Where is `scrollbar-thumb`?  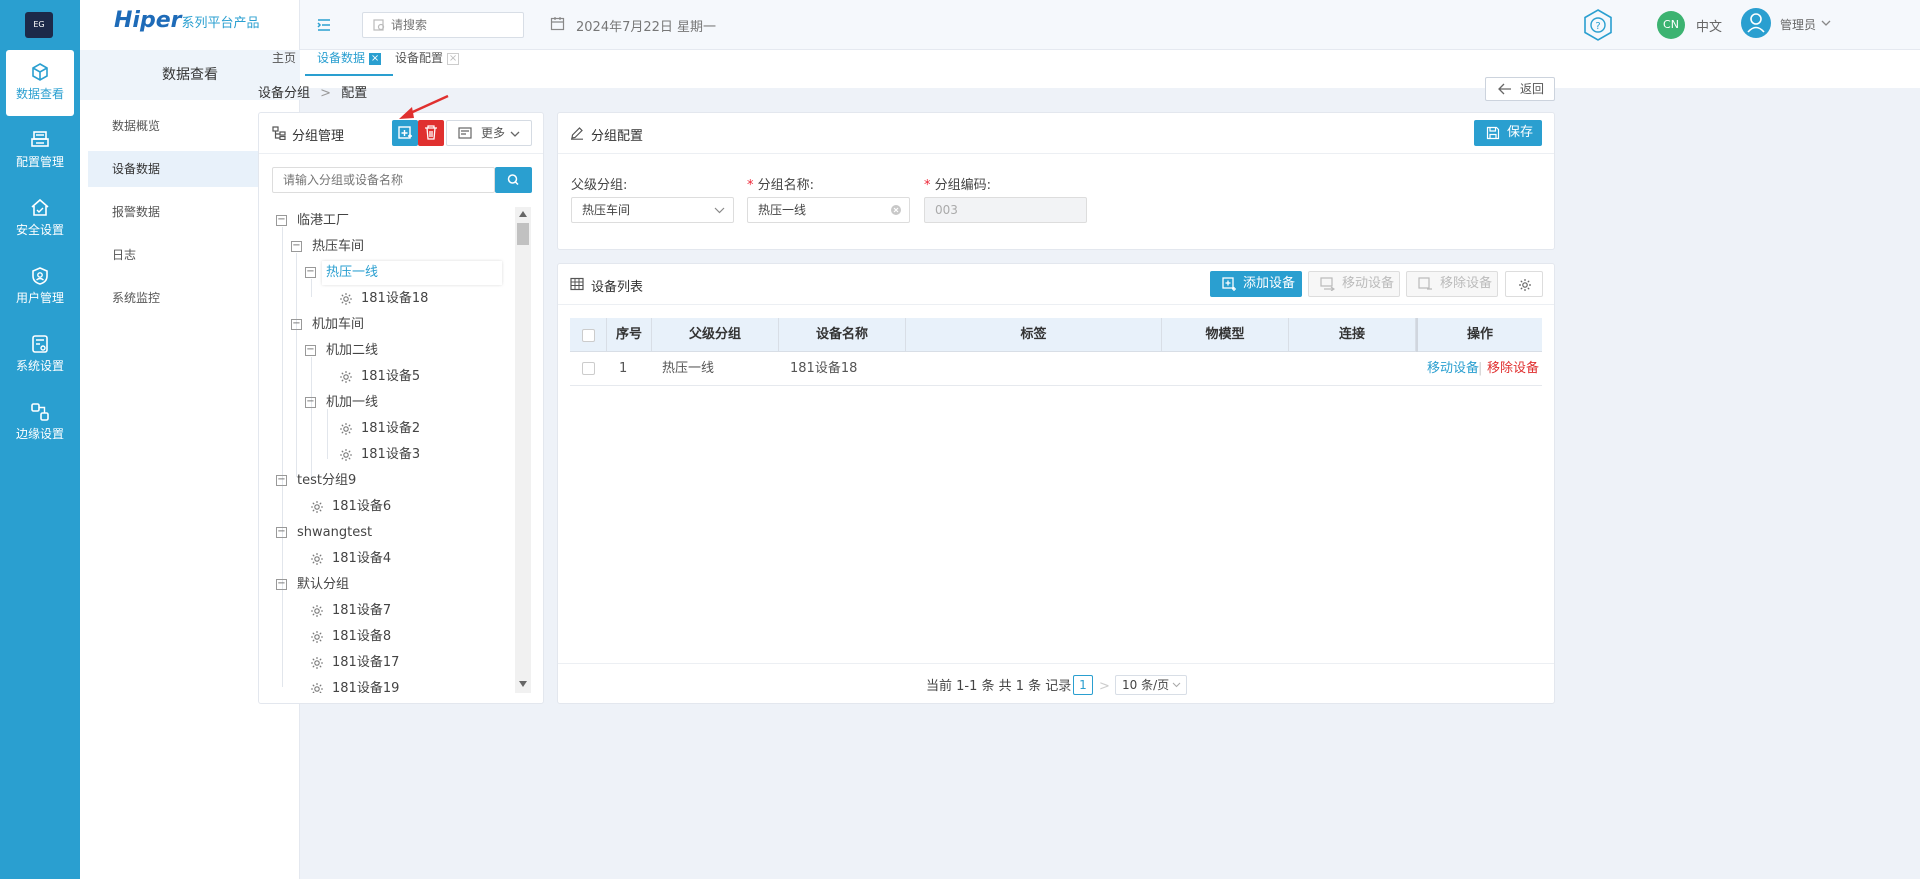 scrollbar-thumb is located at coordinates (523, 234).